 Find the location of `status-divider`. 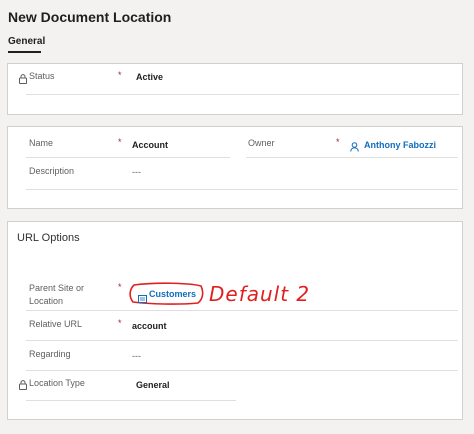

status-divider is located at coordinates (242, 94).